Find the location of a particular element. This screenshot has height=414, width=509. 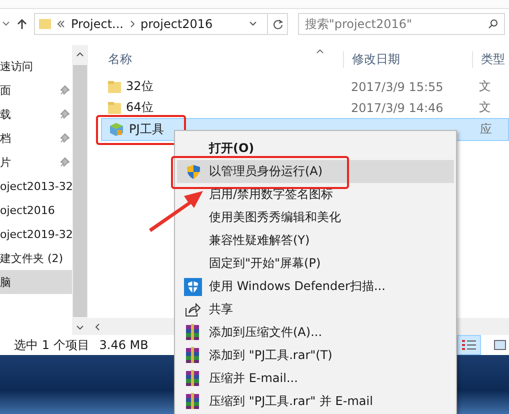

scroll-up-icon is located at coordinates (80, 54).